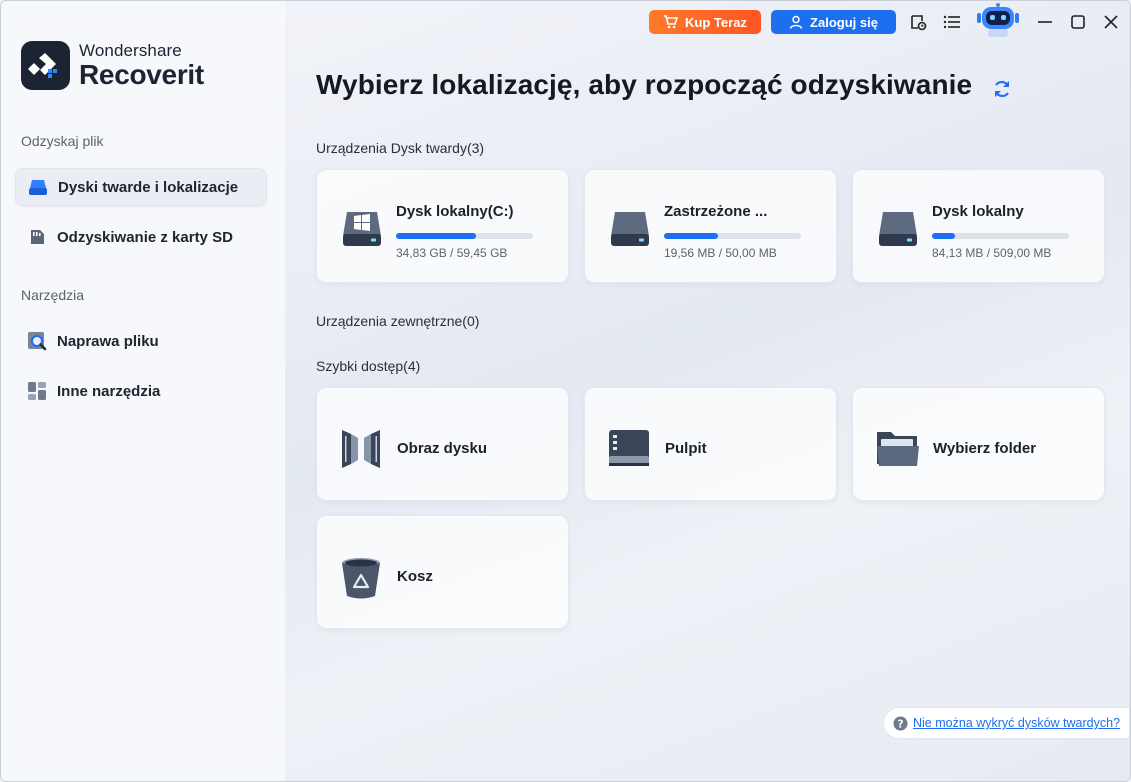 Image resolution: width=1131 pixels, height=782 pixels. Describe the element at coordinates (108, 341) in the screenshot. I see `sidebar-item-label: Naprawa pliku` at that location.